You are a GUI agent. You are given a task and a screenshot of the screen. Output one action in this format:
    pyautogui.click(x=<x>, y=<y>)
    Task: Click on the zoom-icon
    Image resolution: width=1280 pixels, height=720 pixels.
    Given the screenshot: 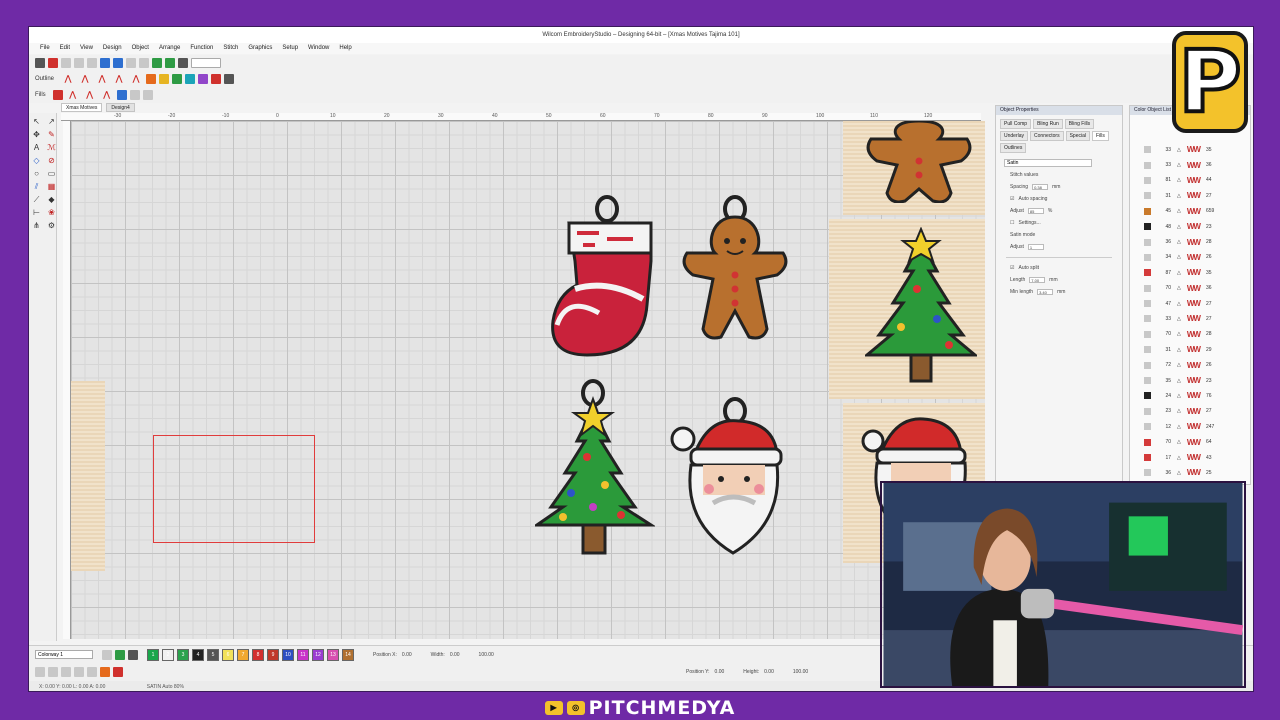 What is the action you would take?
    pyautogui.click(x=157, y=63)
    